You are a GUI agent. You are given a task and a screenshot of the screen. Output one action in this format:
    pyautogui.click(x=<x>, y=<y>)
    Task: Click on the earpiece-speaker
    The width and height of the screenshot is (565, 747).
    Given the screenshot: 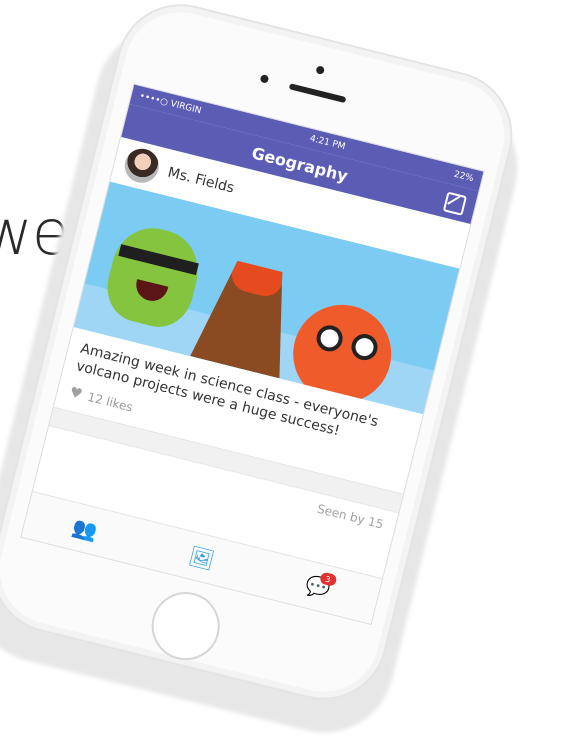 What is the action you would take?
    pyautogui.click(x=317, y=93)
    